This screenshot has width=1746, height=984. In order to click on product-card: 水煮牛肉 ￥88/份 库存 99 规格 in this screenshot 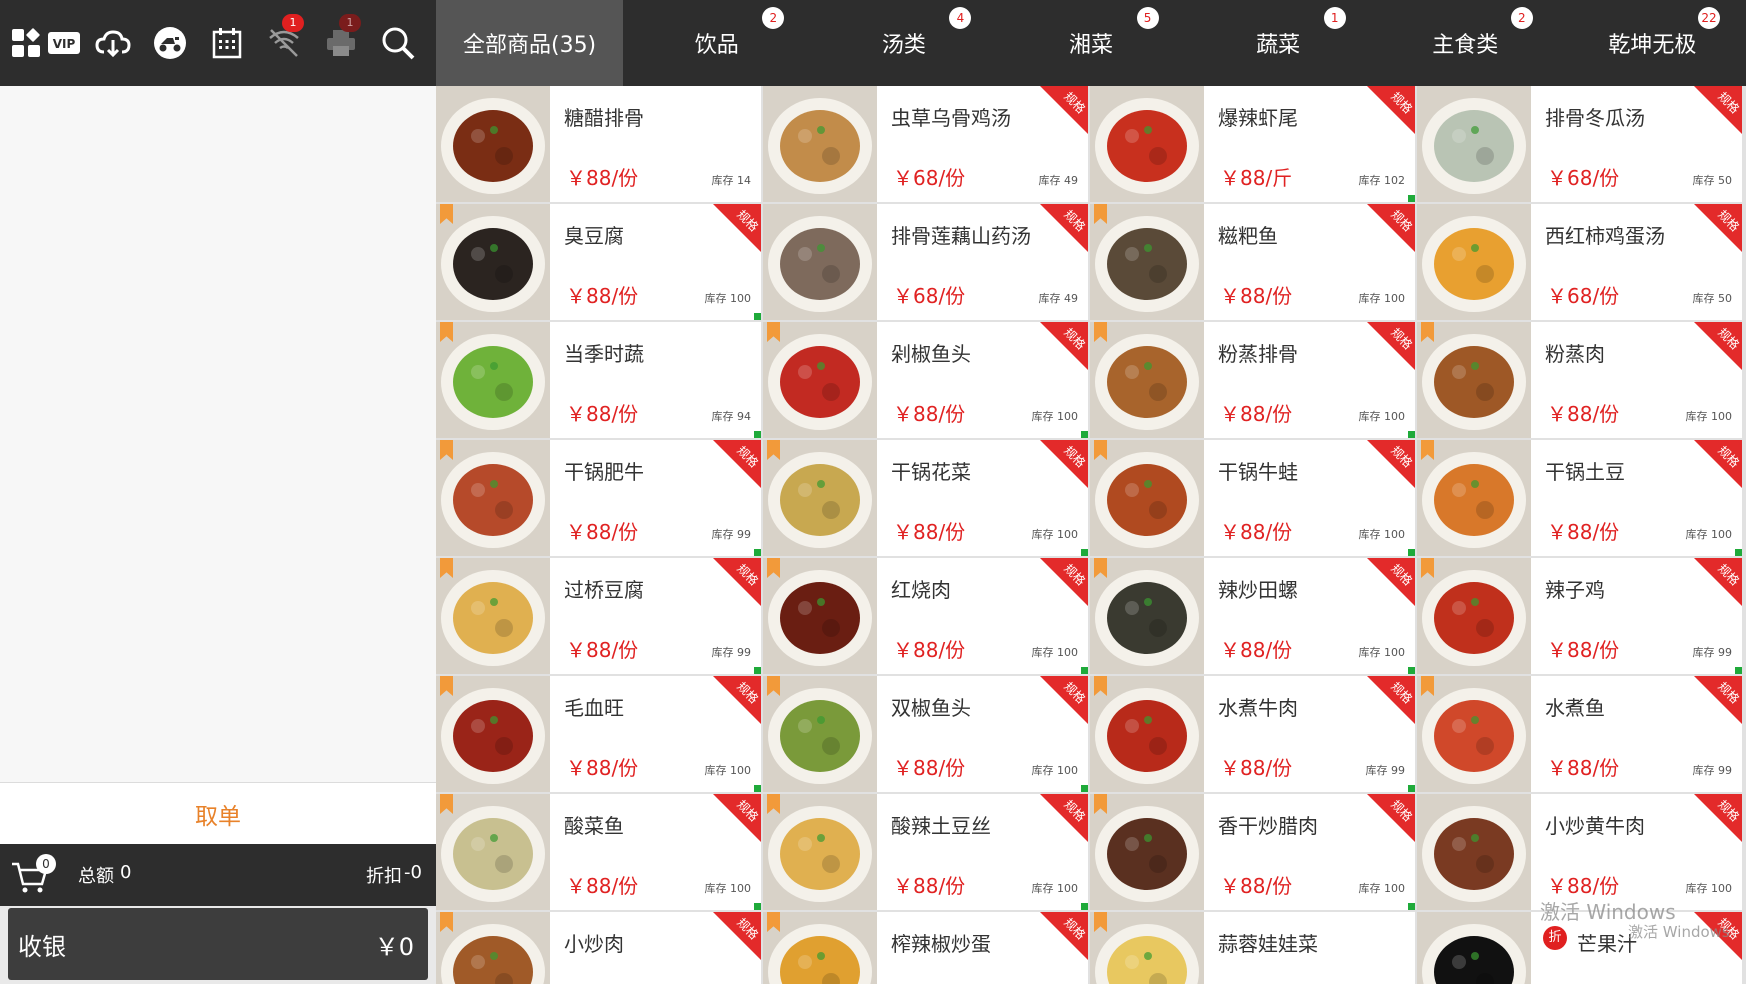, I will do `click(1252, 734)`.